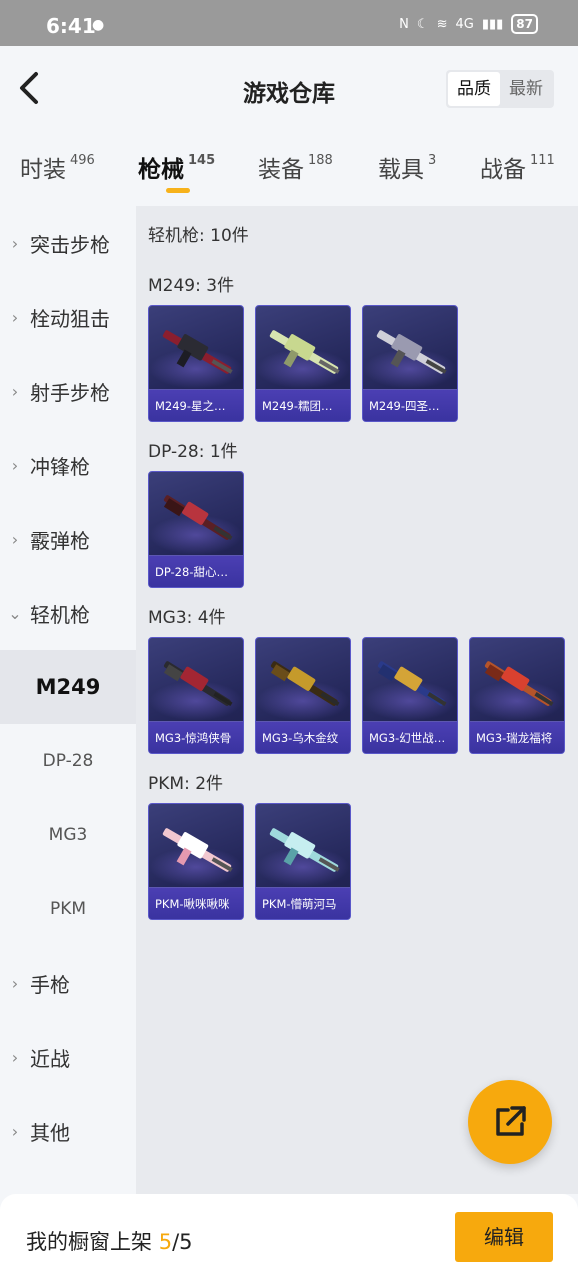 The height and width of the screenshot is (1280, 578). I want to click on tab-label: 枪械, so click(161, 170).